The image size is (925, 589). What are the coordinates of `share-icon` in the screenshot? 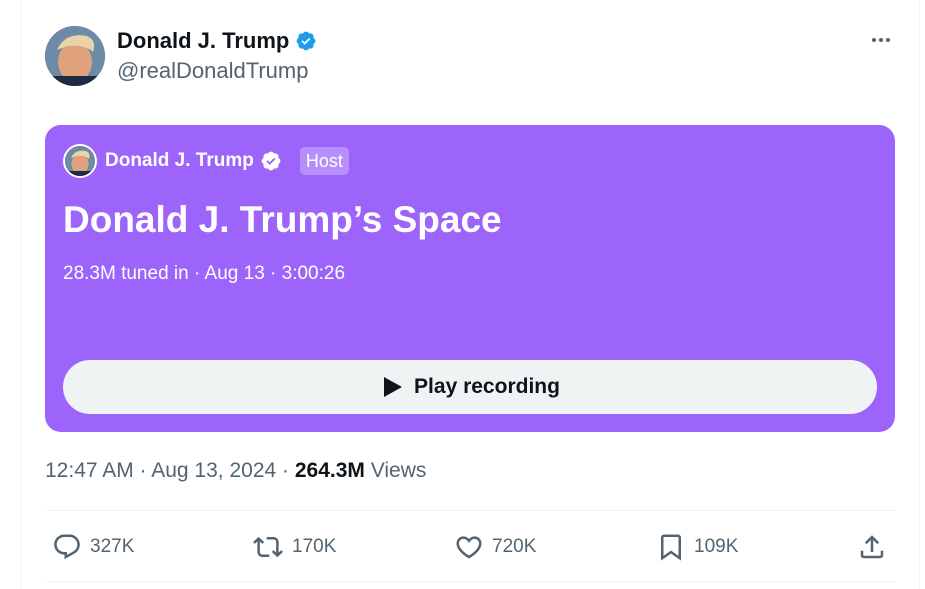 It's located at (872, 547).